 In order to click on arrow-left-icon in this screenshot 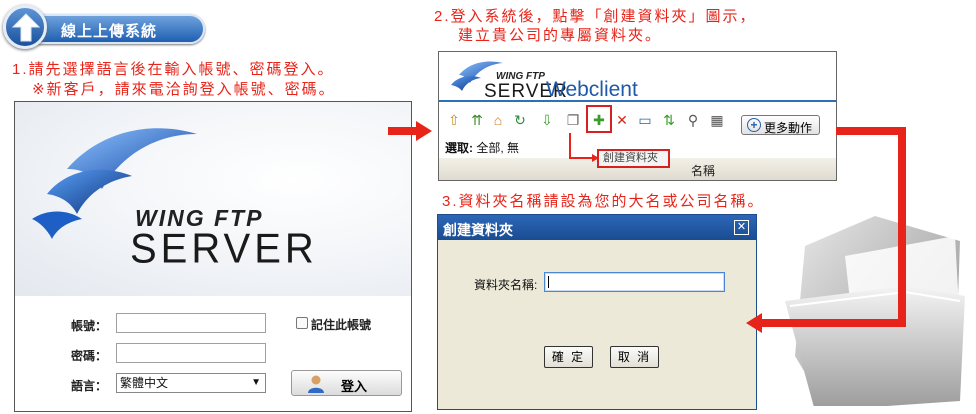, I will do `click(826, 230)`.